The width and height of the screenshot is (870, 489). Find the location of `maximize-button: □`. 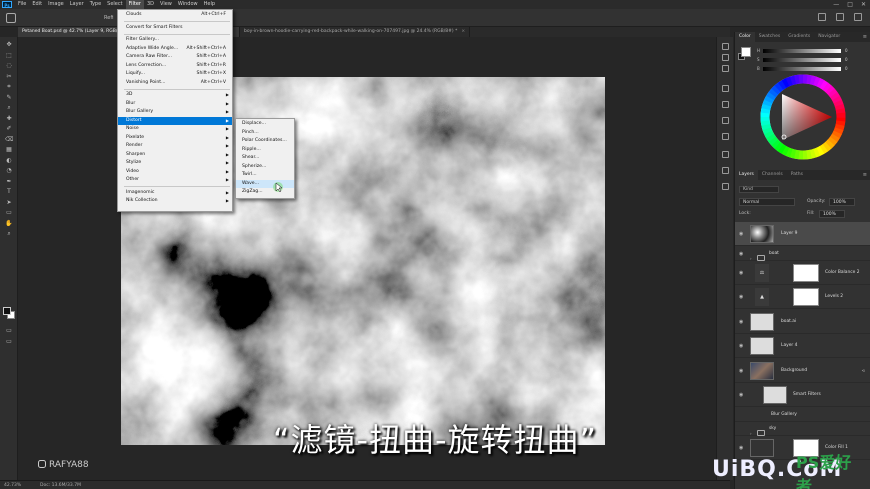

maximize-button: □ is located at coordinates (850, 4).